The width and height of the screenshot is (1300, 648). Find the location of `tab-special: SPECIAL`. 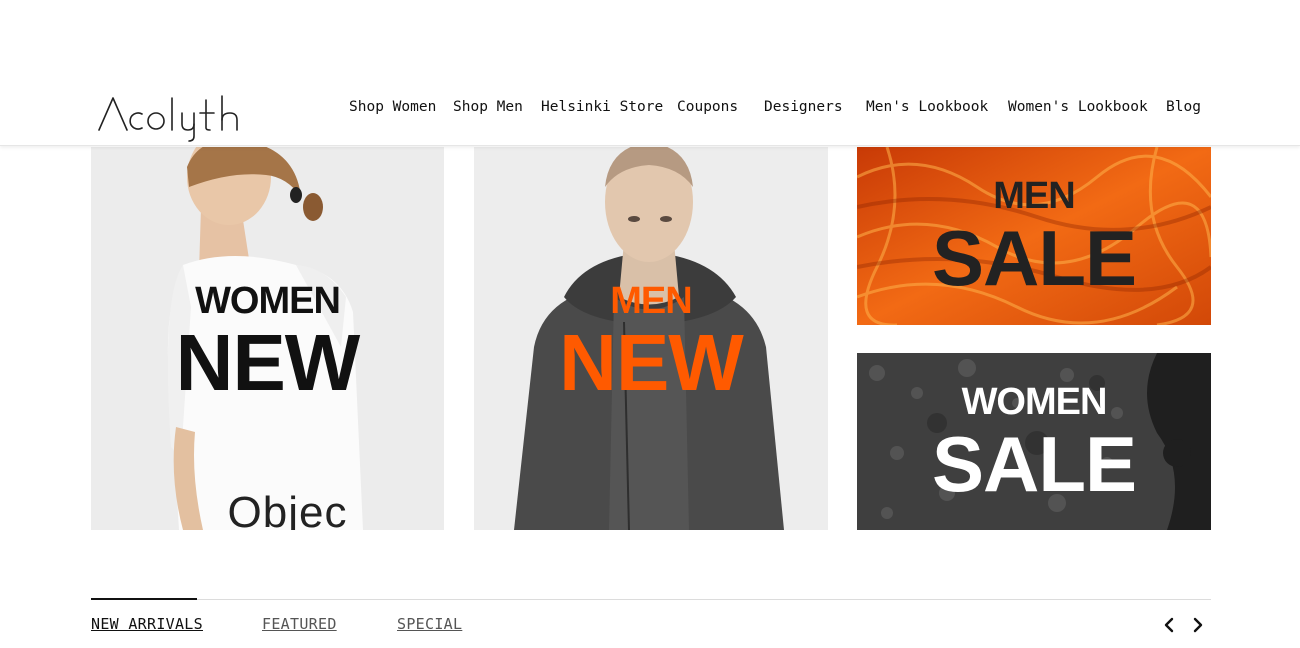

tab-special: SPECIAL is located at coordinates (429, 624).